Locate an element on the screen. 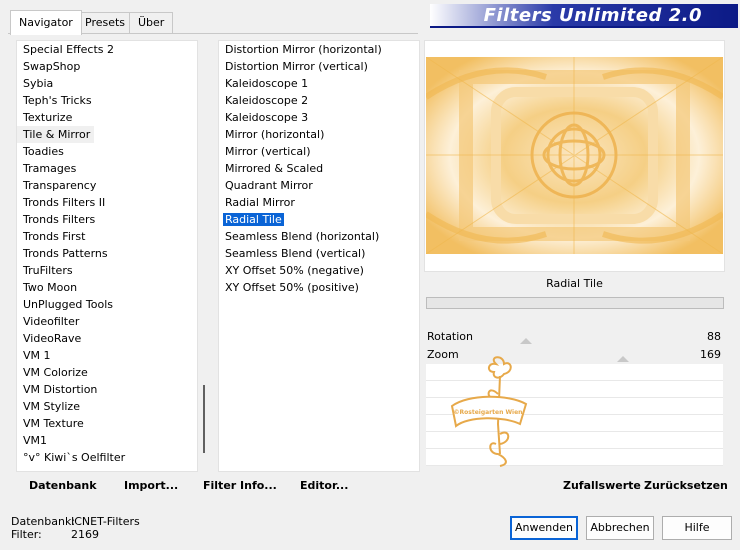 The height and width of the screenshot is (550, 740). watermark-text: ©Rosteigarten Wien is located at coordinates (488, 412).